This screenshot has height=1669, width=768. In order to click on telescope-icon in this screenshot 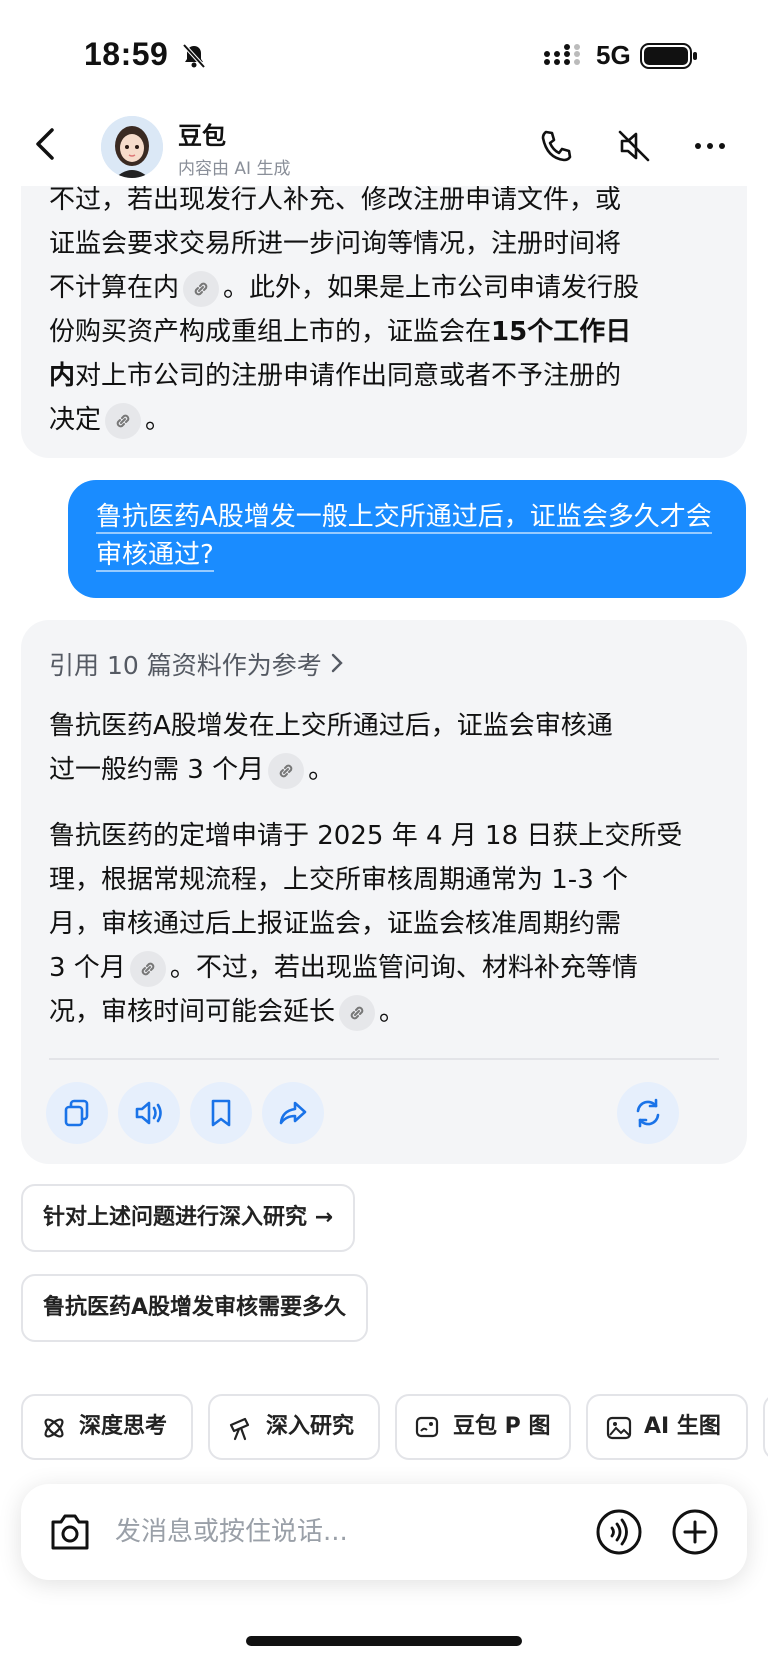, I will do `click(239, 1429)`.